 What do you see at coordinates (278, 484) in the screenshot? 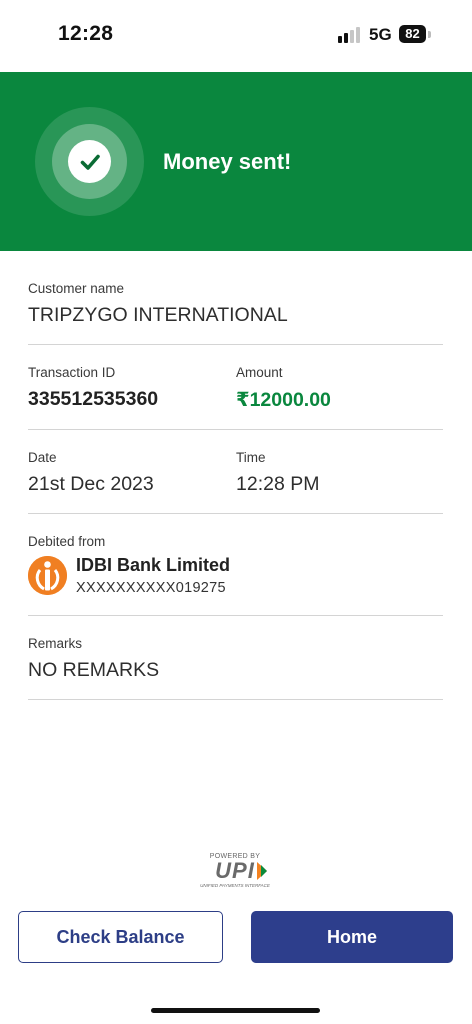
I see `time-value: 12:28 PM` at bounding box center [278, 484].